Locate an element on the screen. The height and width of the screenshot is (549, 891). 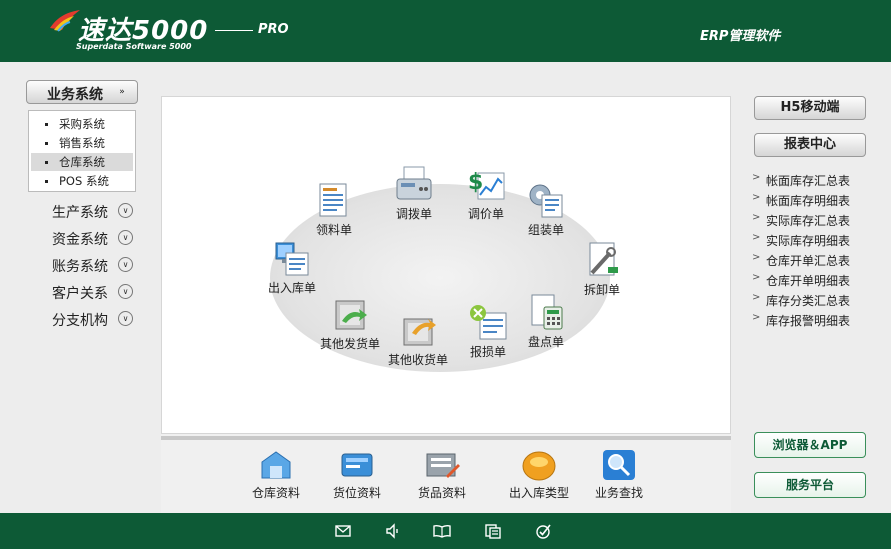
module-label: 分支机构 is located at coordinates (80, 321).